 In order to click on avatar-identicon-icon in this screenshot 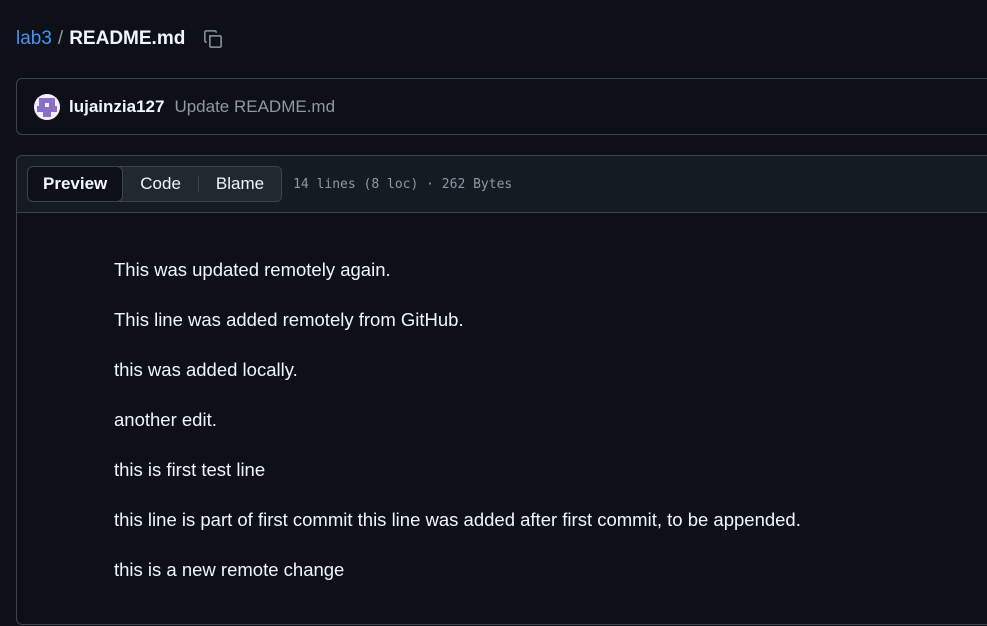, I will do `click(47, 106)`.